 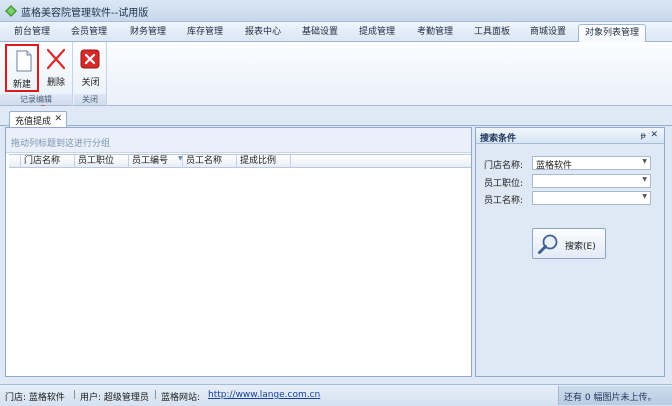 What do you see at coordinates (89, 33) in the screenshot?
I see `tab-member: 会员管理` at bounding box center [89, 33].